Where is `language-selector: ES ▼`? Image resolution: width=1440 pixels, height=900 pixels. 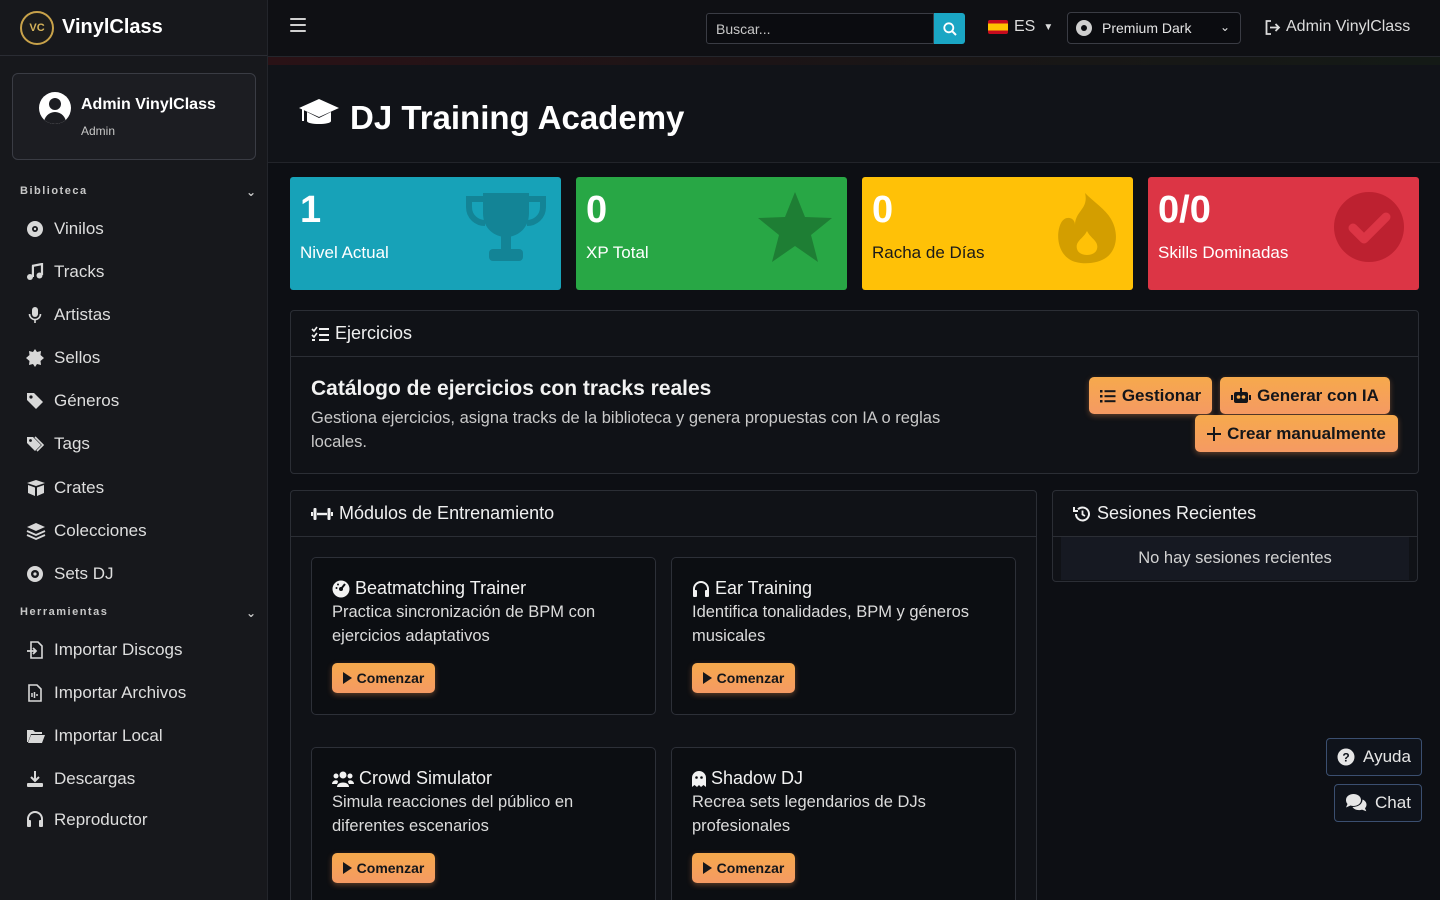
language-selector: ES ▼ is located at coordinates (1020, 27).